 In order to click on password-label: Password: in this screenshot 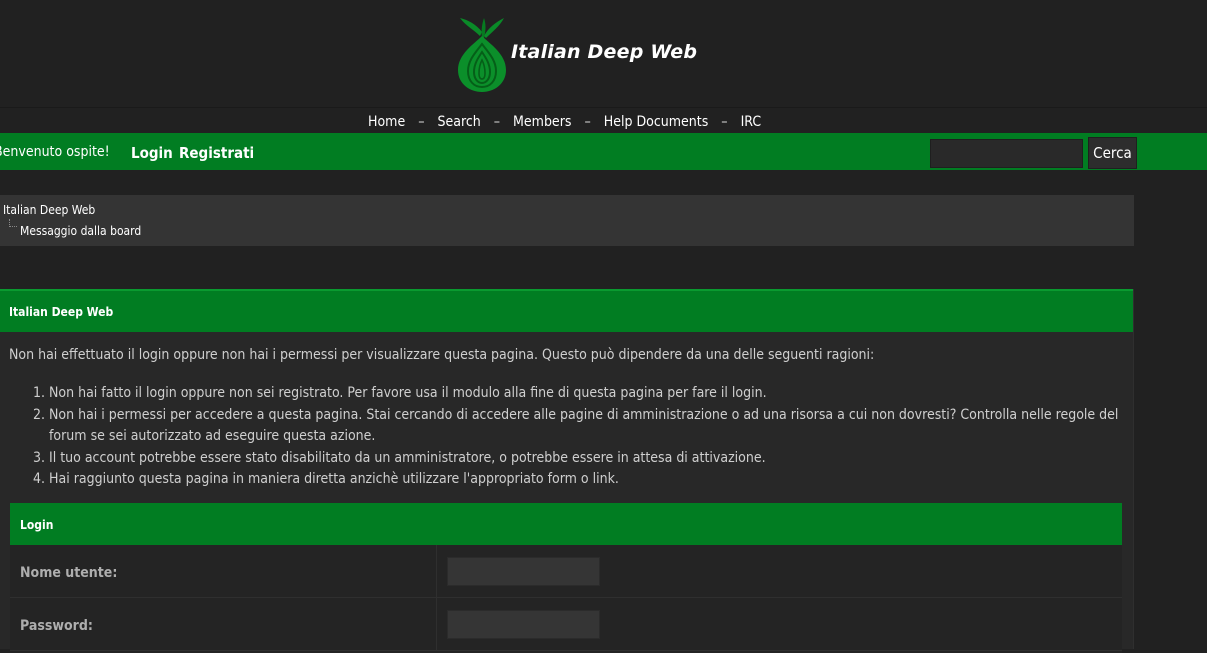, I will do `click(56, 626)`.